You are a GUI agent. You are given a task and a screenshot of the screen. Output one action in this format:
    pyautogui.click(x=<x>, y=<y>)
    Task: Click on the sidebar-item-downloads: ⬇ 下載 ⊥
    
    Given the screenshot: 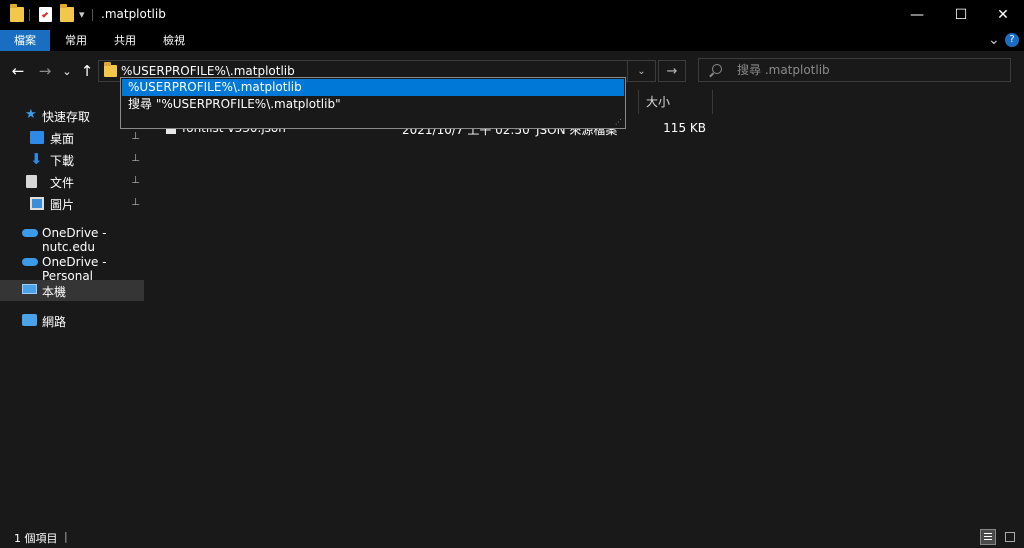 What is the action you would take?
    pyautogui.click(x=72, y=159)
    